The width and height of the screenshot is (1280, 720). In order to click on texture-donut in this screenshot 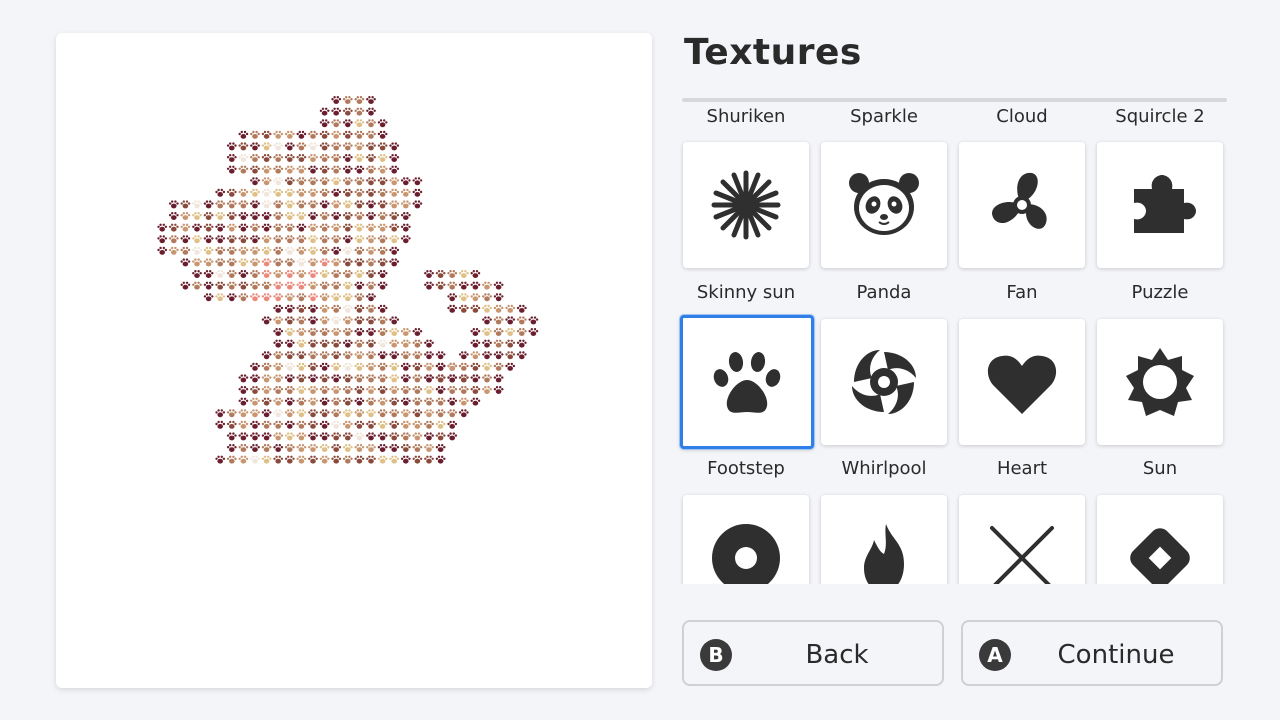, I will do `click(746, 539)`.